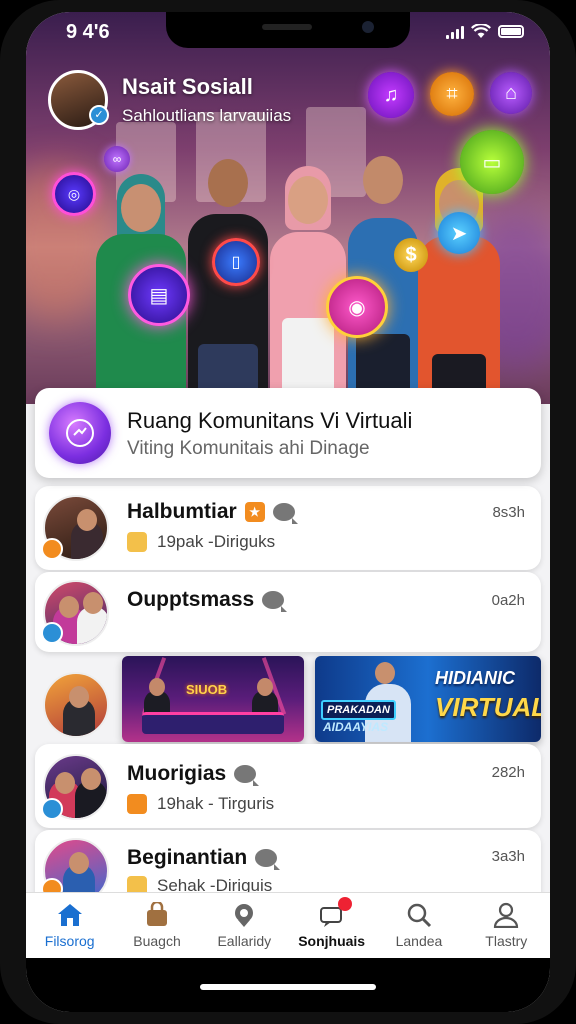 The height and width of the screenshot is (1024, 576). I want to click on badge-icon: ★, so click(254, 512).